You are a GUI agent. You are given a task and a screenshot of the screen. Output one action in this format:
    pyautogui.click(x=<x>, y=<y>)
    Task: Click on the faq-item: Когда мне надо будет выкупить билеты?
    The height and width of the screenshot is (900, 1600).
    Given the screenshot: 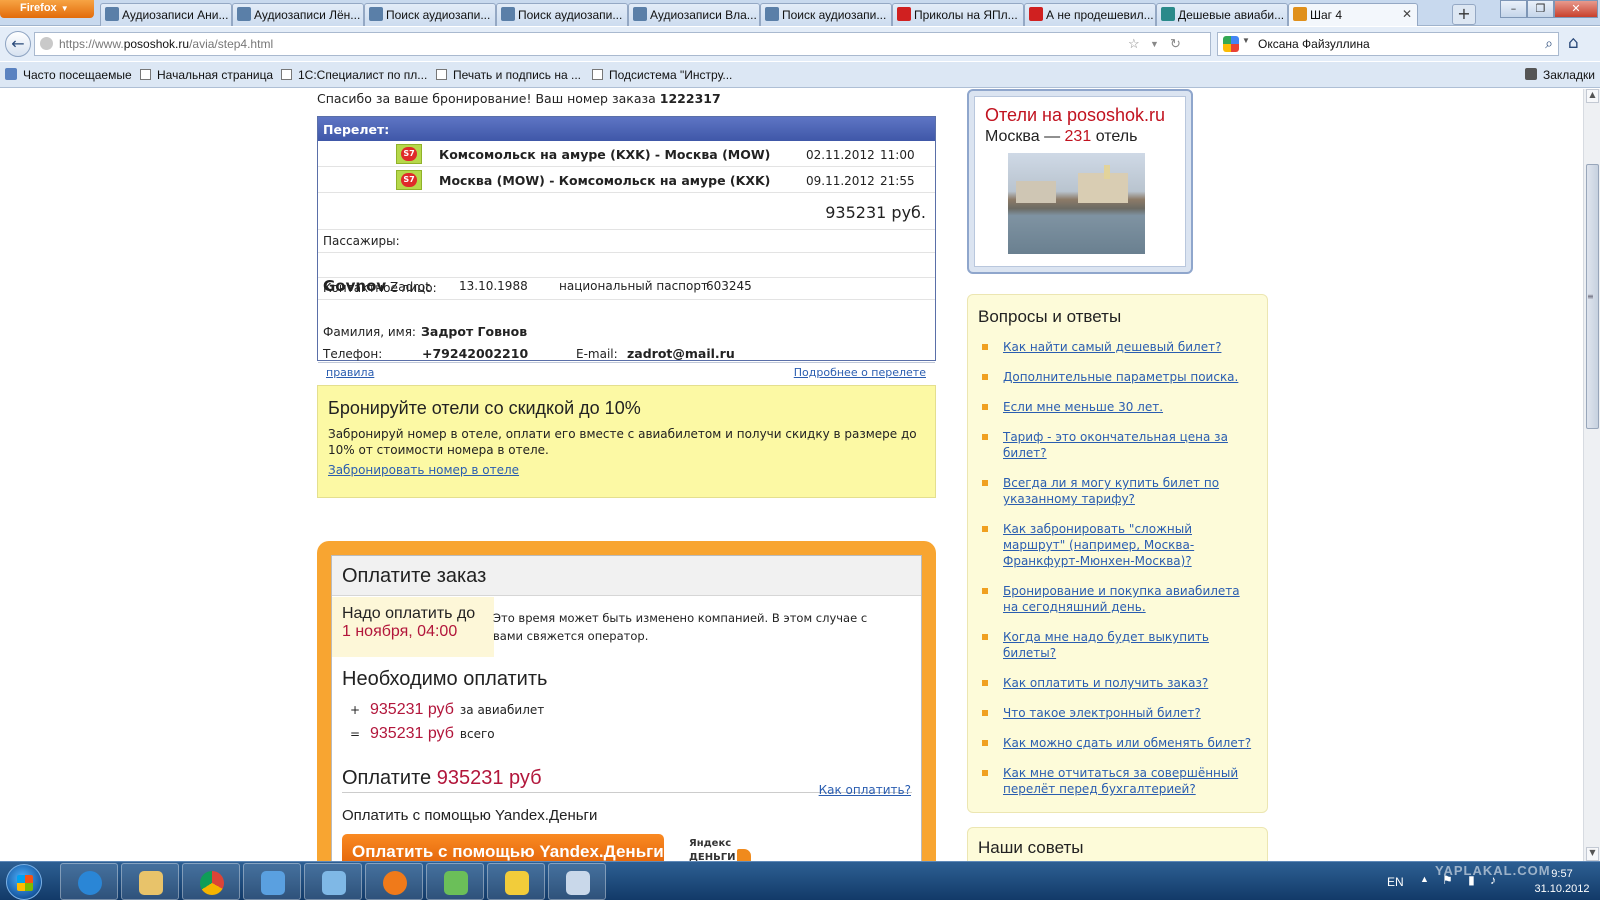 What is the action you would take?
    pyautogui.click(x=1117, y=645)
    